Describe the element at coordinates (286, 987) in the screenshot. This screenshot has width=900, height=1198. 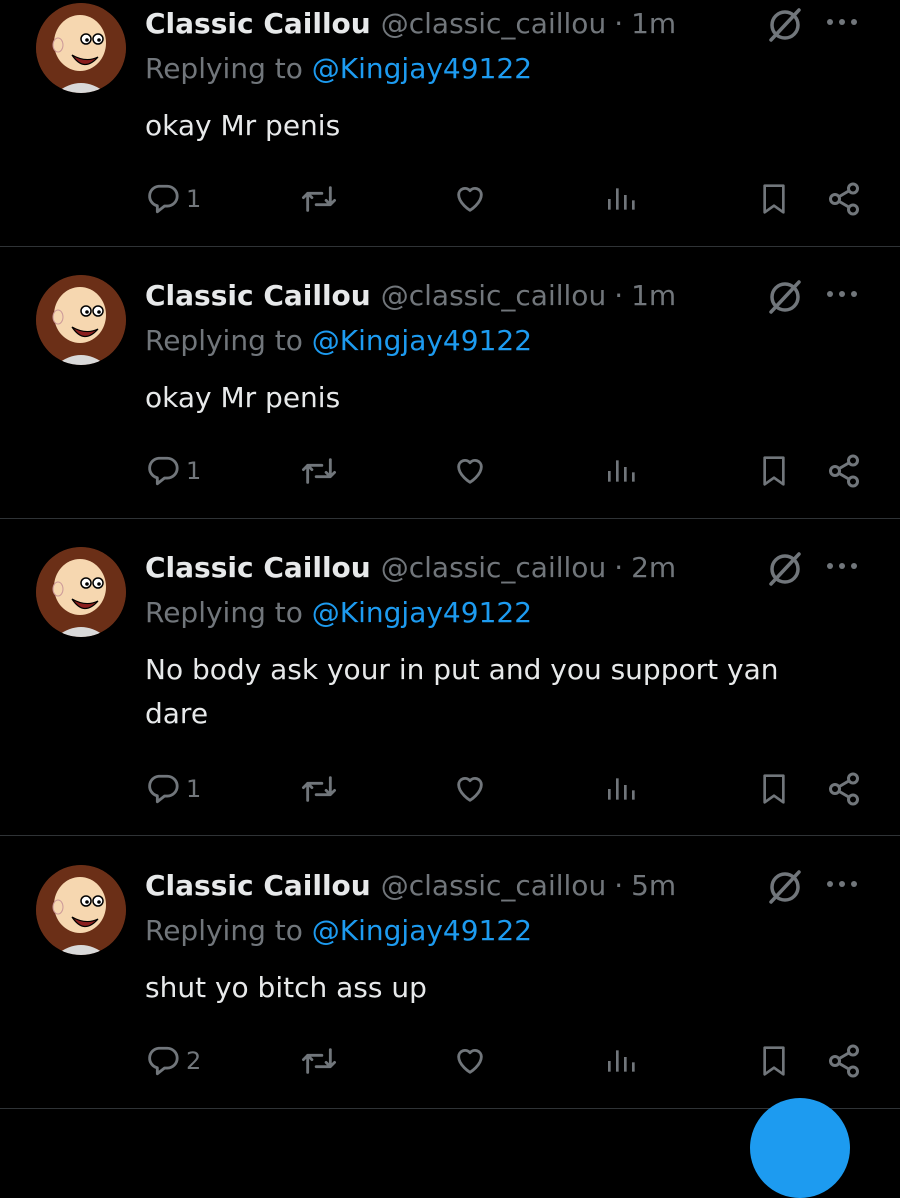
I see `tweet-text: shut yo bitch ass up` at that location.